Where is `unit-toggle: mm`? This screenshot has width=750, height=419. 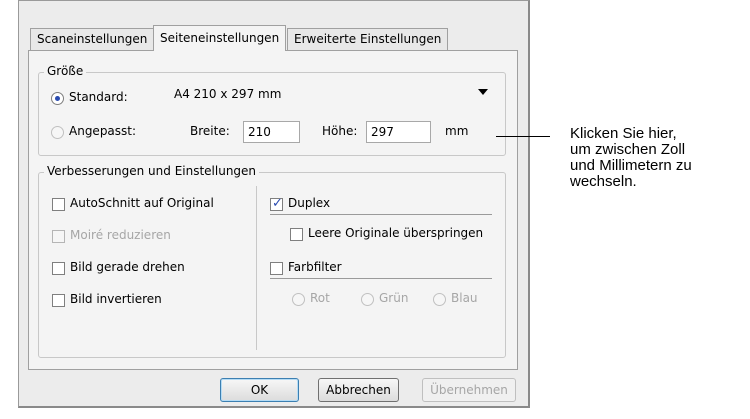 unit-toggle: mm is located at coordinates (456, 131).